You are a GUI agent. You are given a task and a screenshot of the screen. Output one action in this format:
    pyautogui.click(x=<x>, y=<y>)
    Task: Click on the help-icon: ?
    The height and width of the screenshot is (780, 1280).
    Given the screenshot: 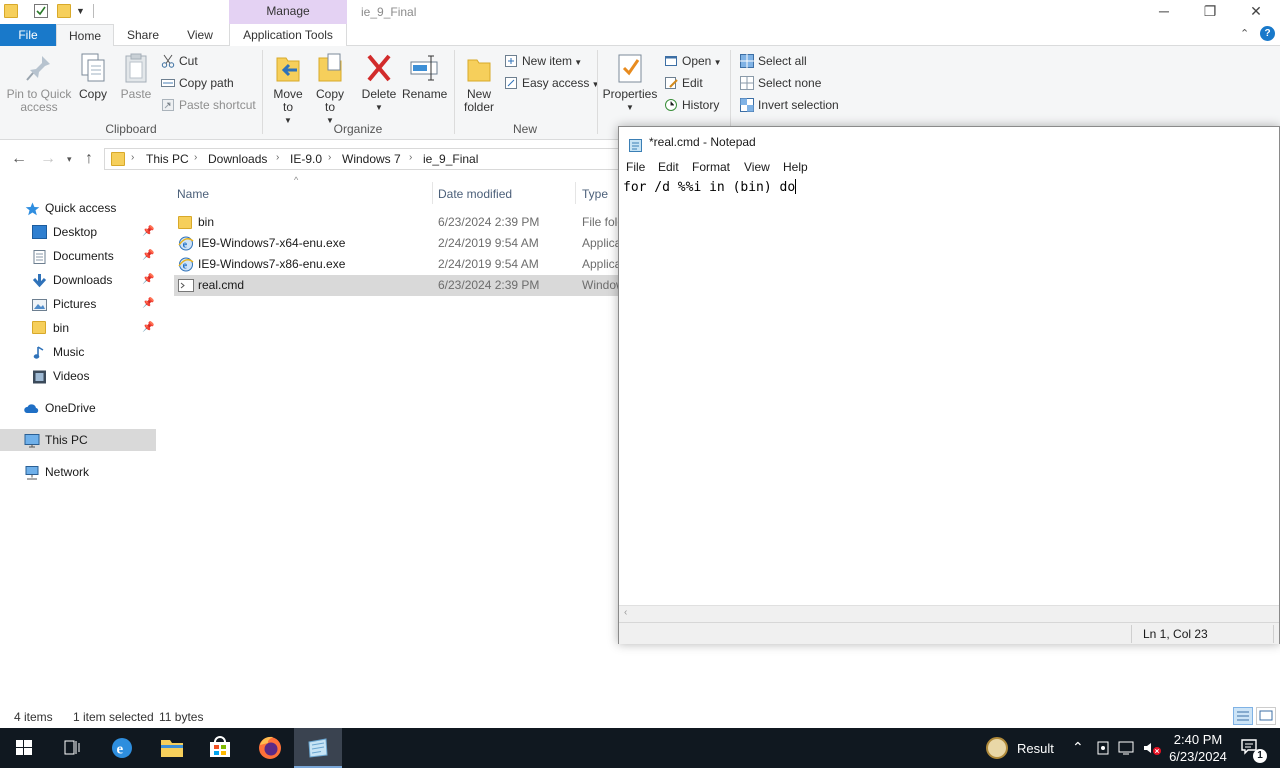 What is the action you would take?
    pyautogui.click(x=1267, y=33)
    